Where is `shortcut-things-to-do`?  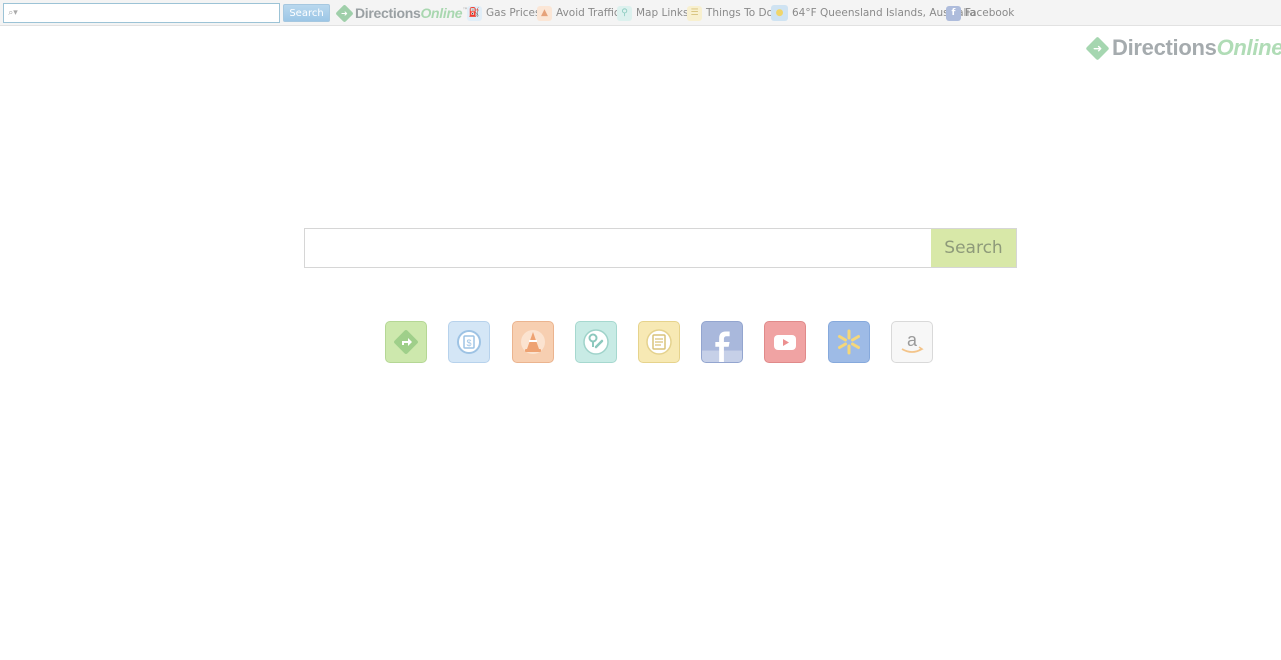 shortcut-things-to-do is located at coordinates (659, 342).